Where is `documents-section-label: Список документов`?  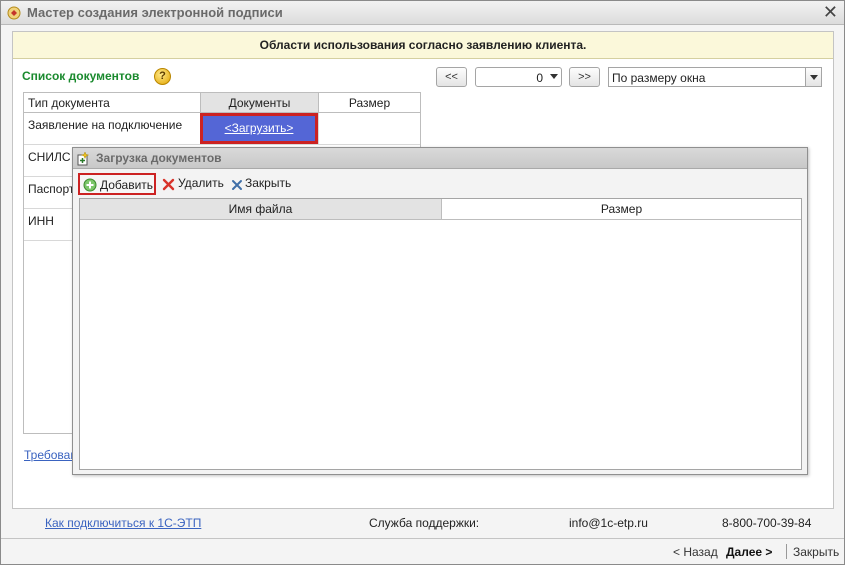
documents-section-label: Список документов is located at coordinates (81, 76).